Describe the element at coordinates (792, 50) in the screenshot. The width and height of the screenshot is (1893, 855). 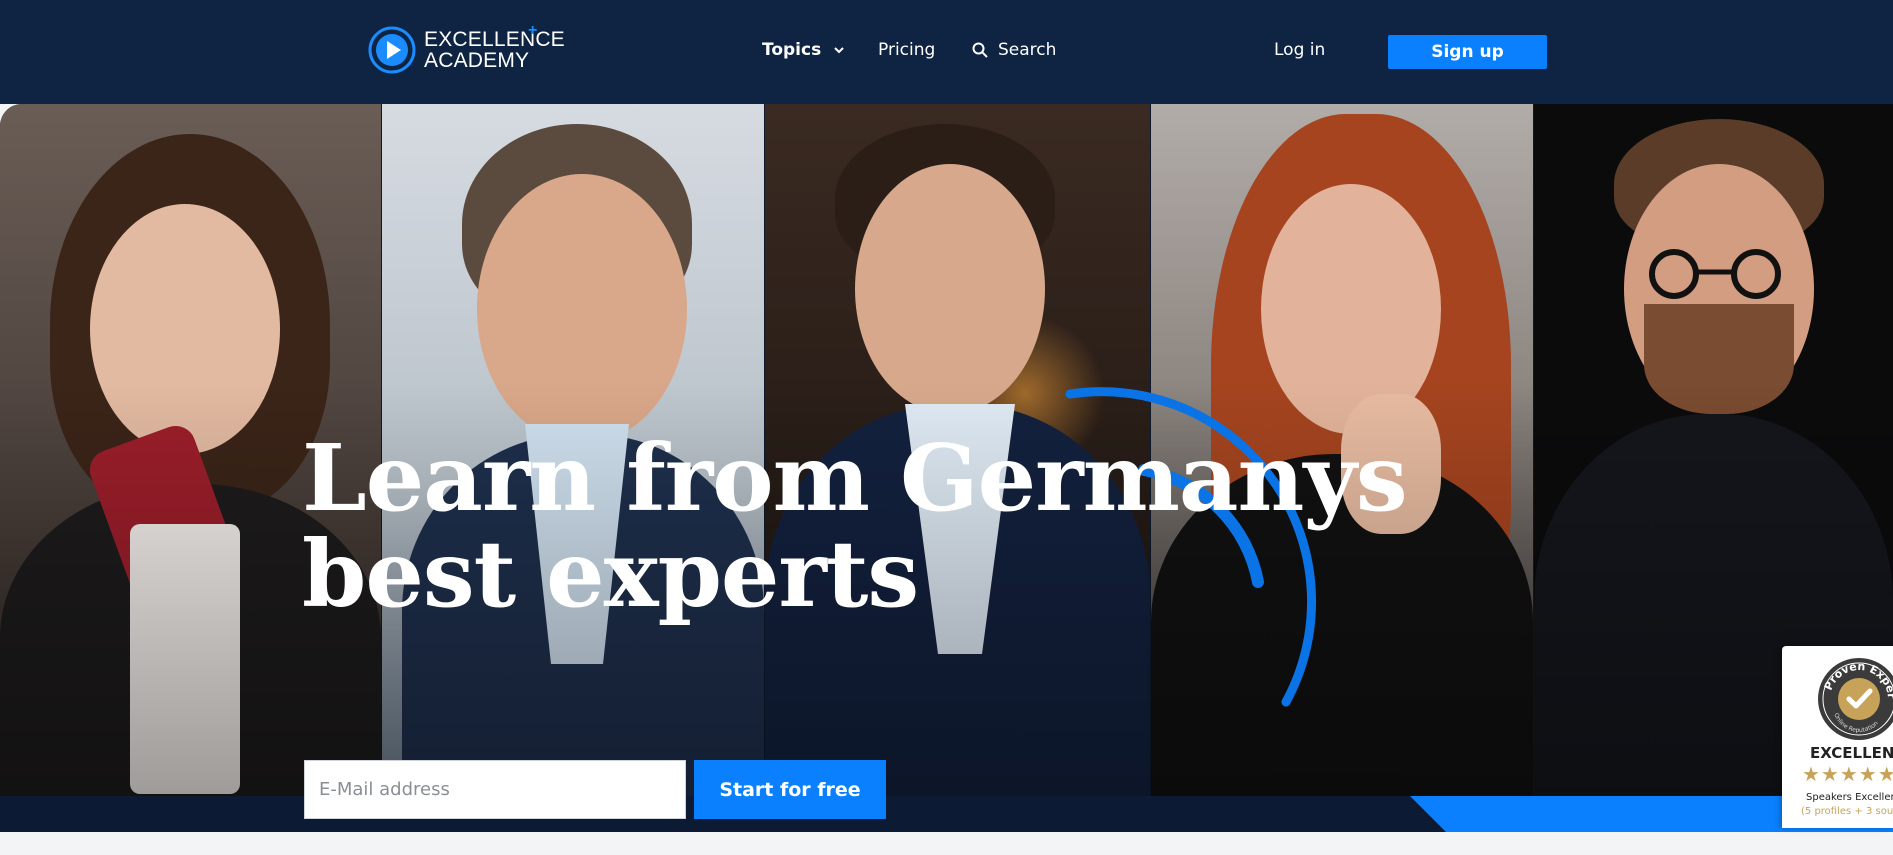
I see `nav-topics-label: Topics` at that location.